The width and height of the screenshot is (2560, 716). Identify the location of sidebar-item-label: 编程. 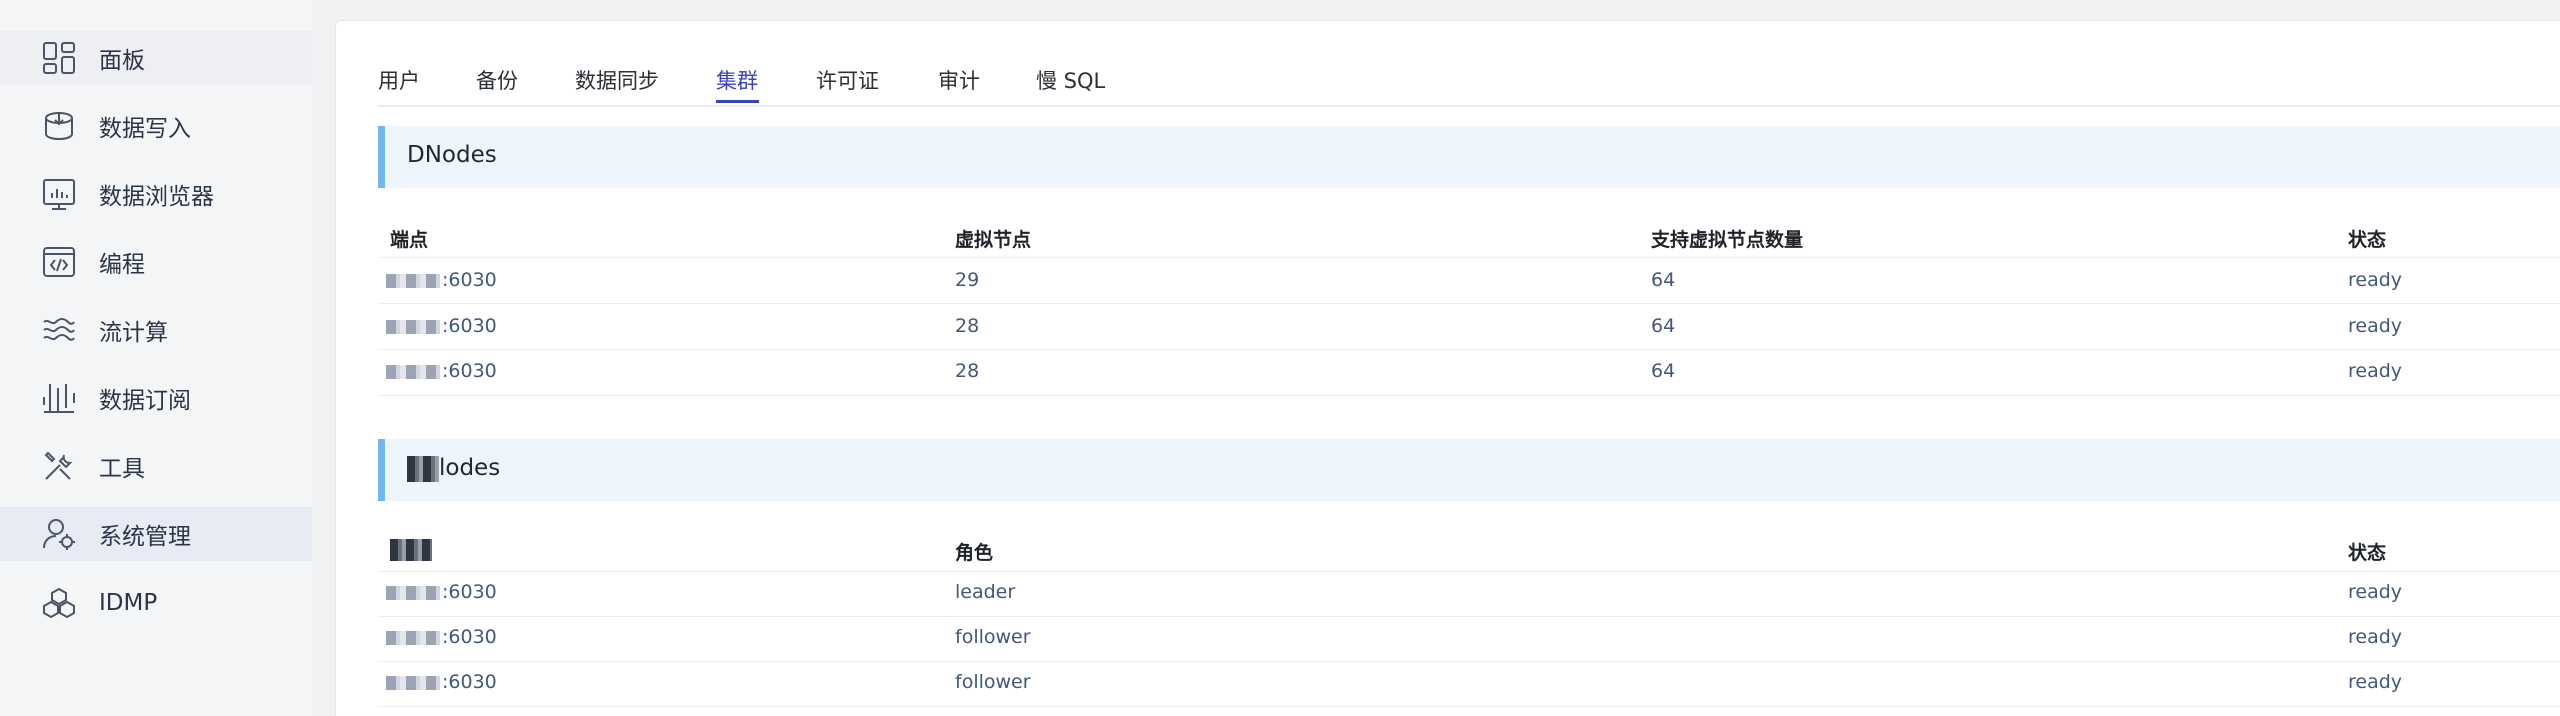
(122, 265).